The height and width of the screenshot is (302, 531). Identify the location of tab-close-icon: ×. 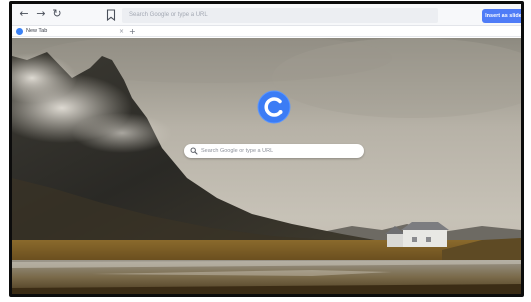
(121, 31).